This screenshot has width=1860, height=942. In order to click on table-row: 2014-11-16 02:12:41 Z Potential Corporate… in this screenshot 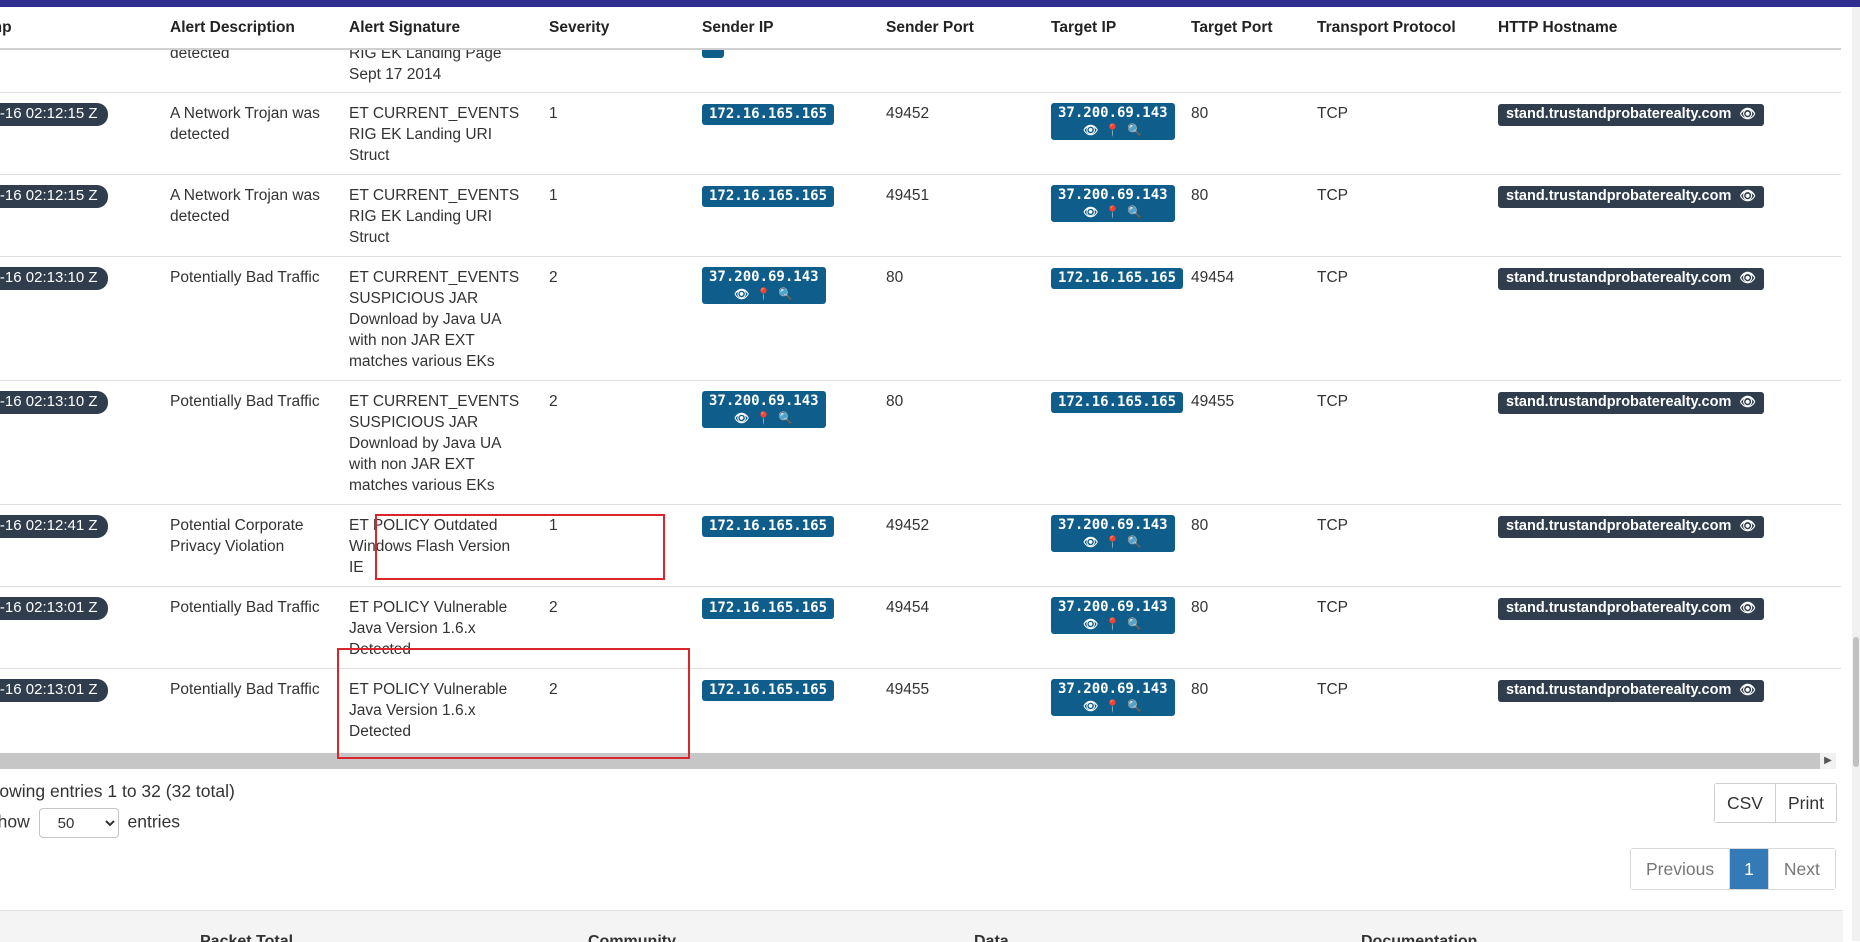, I will do `click(920, 545)`.